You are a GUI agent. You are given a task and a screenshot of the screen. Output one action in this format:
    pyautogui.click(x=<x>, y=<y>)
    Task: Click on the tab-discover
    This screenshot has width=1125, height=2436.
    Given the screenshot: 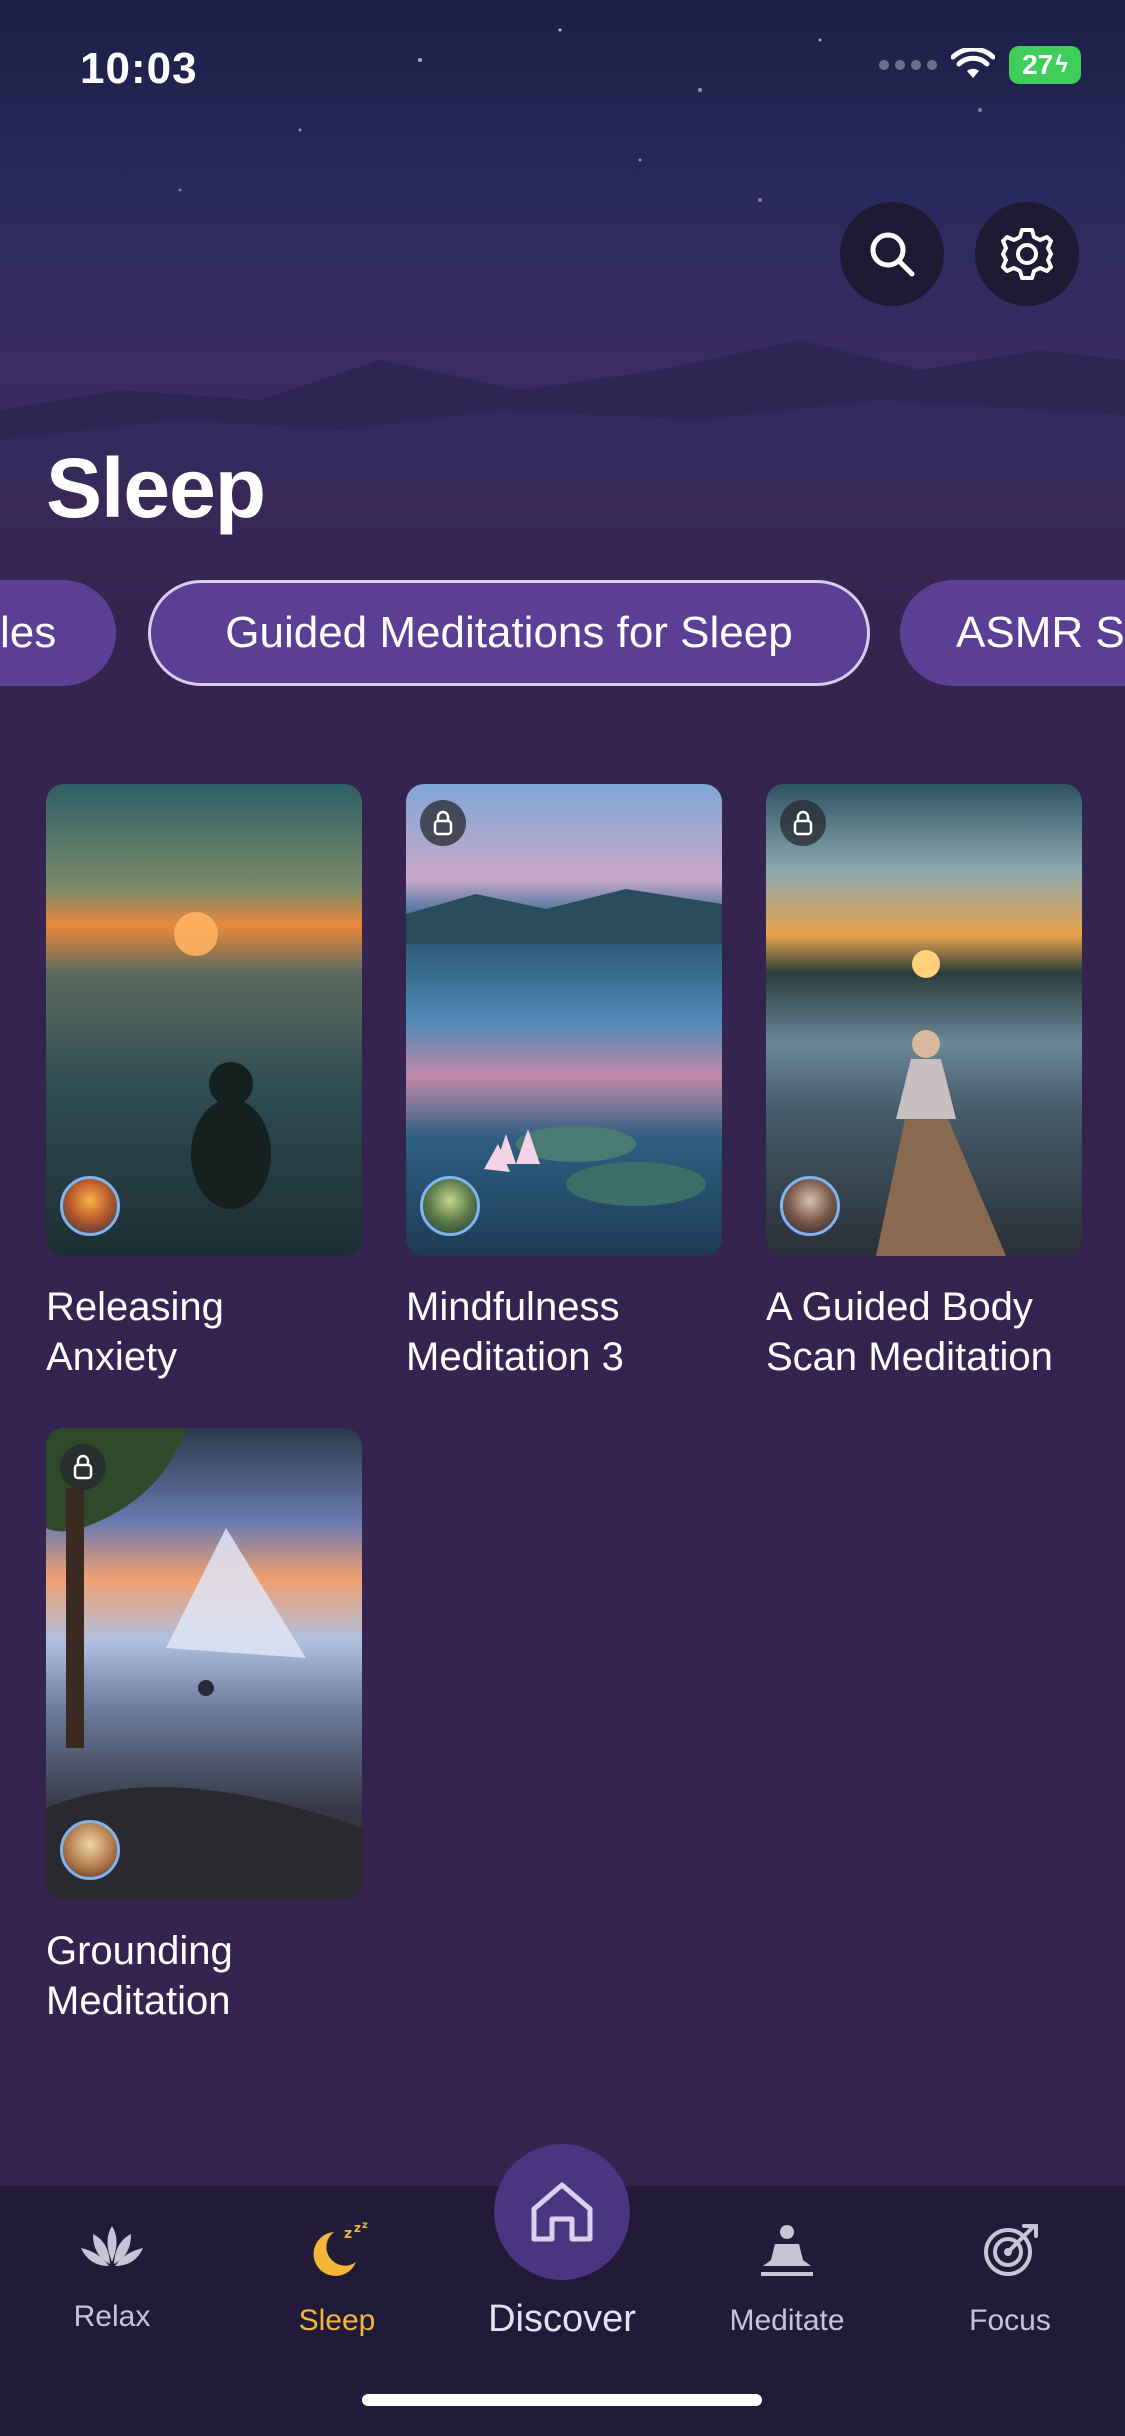 What is the action you would take?
    pyautogui.click(x=562, y=2212)
    